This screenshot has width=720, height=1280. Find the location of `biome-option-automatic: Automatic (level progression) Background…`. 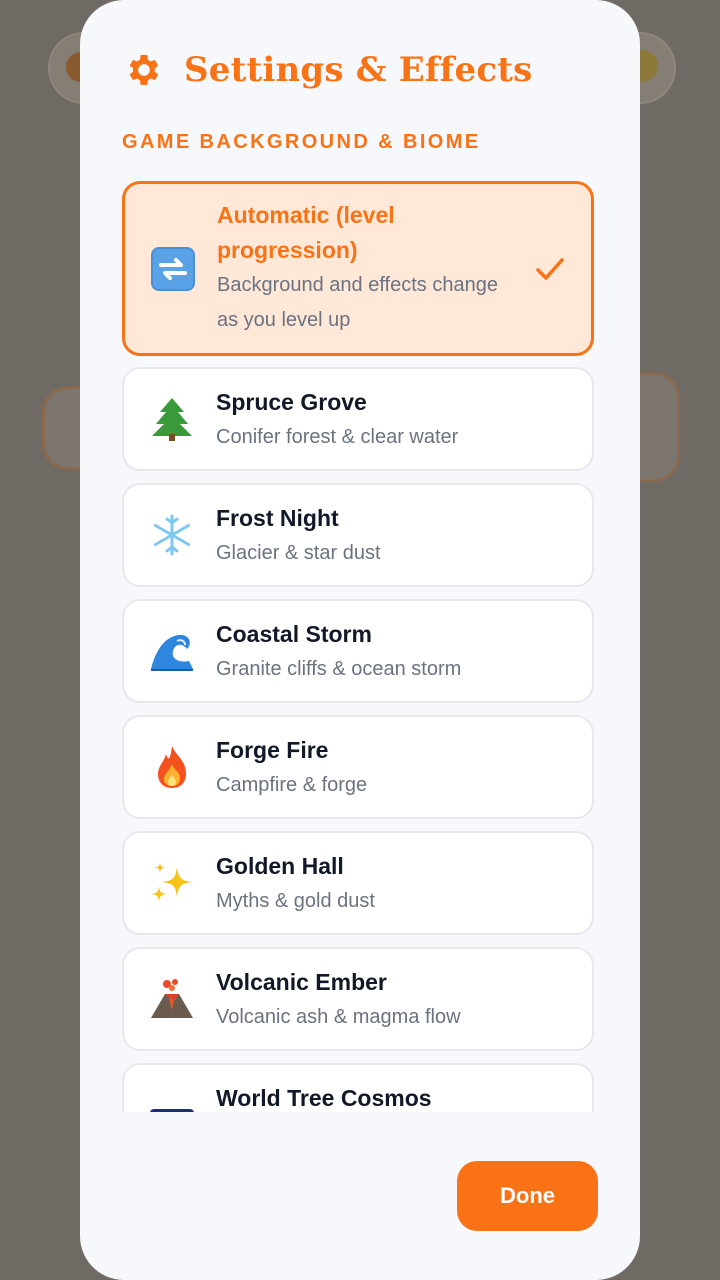

biome-option-automatic: Automatic (level progression) Background… is located at coordinates (358, 268).